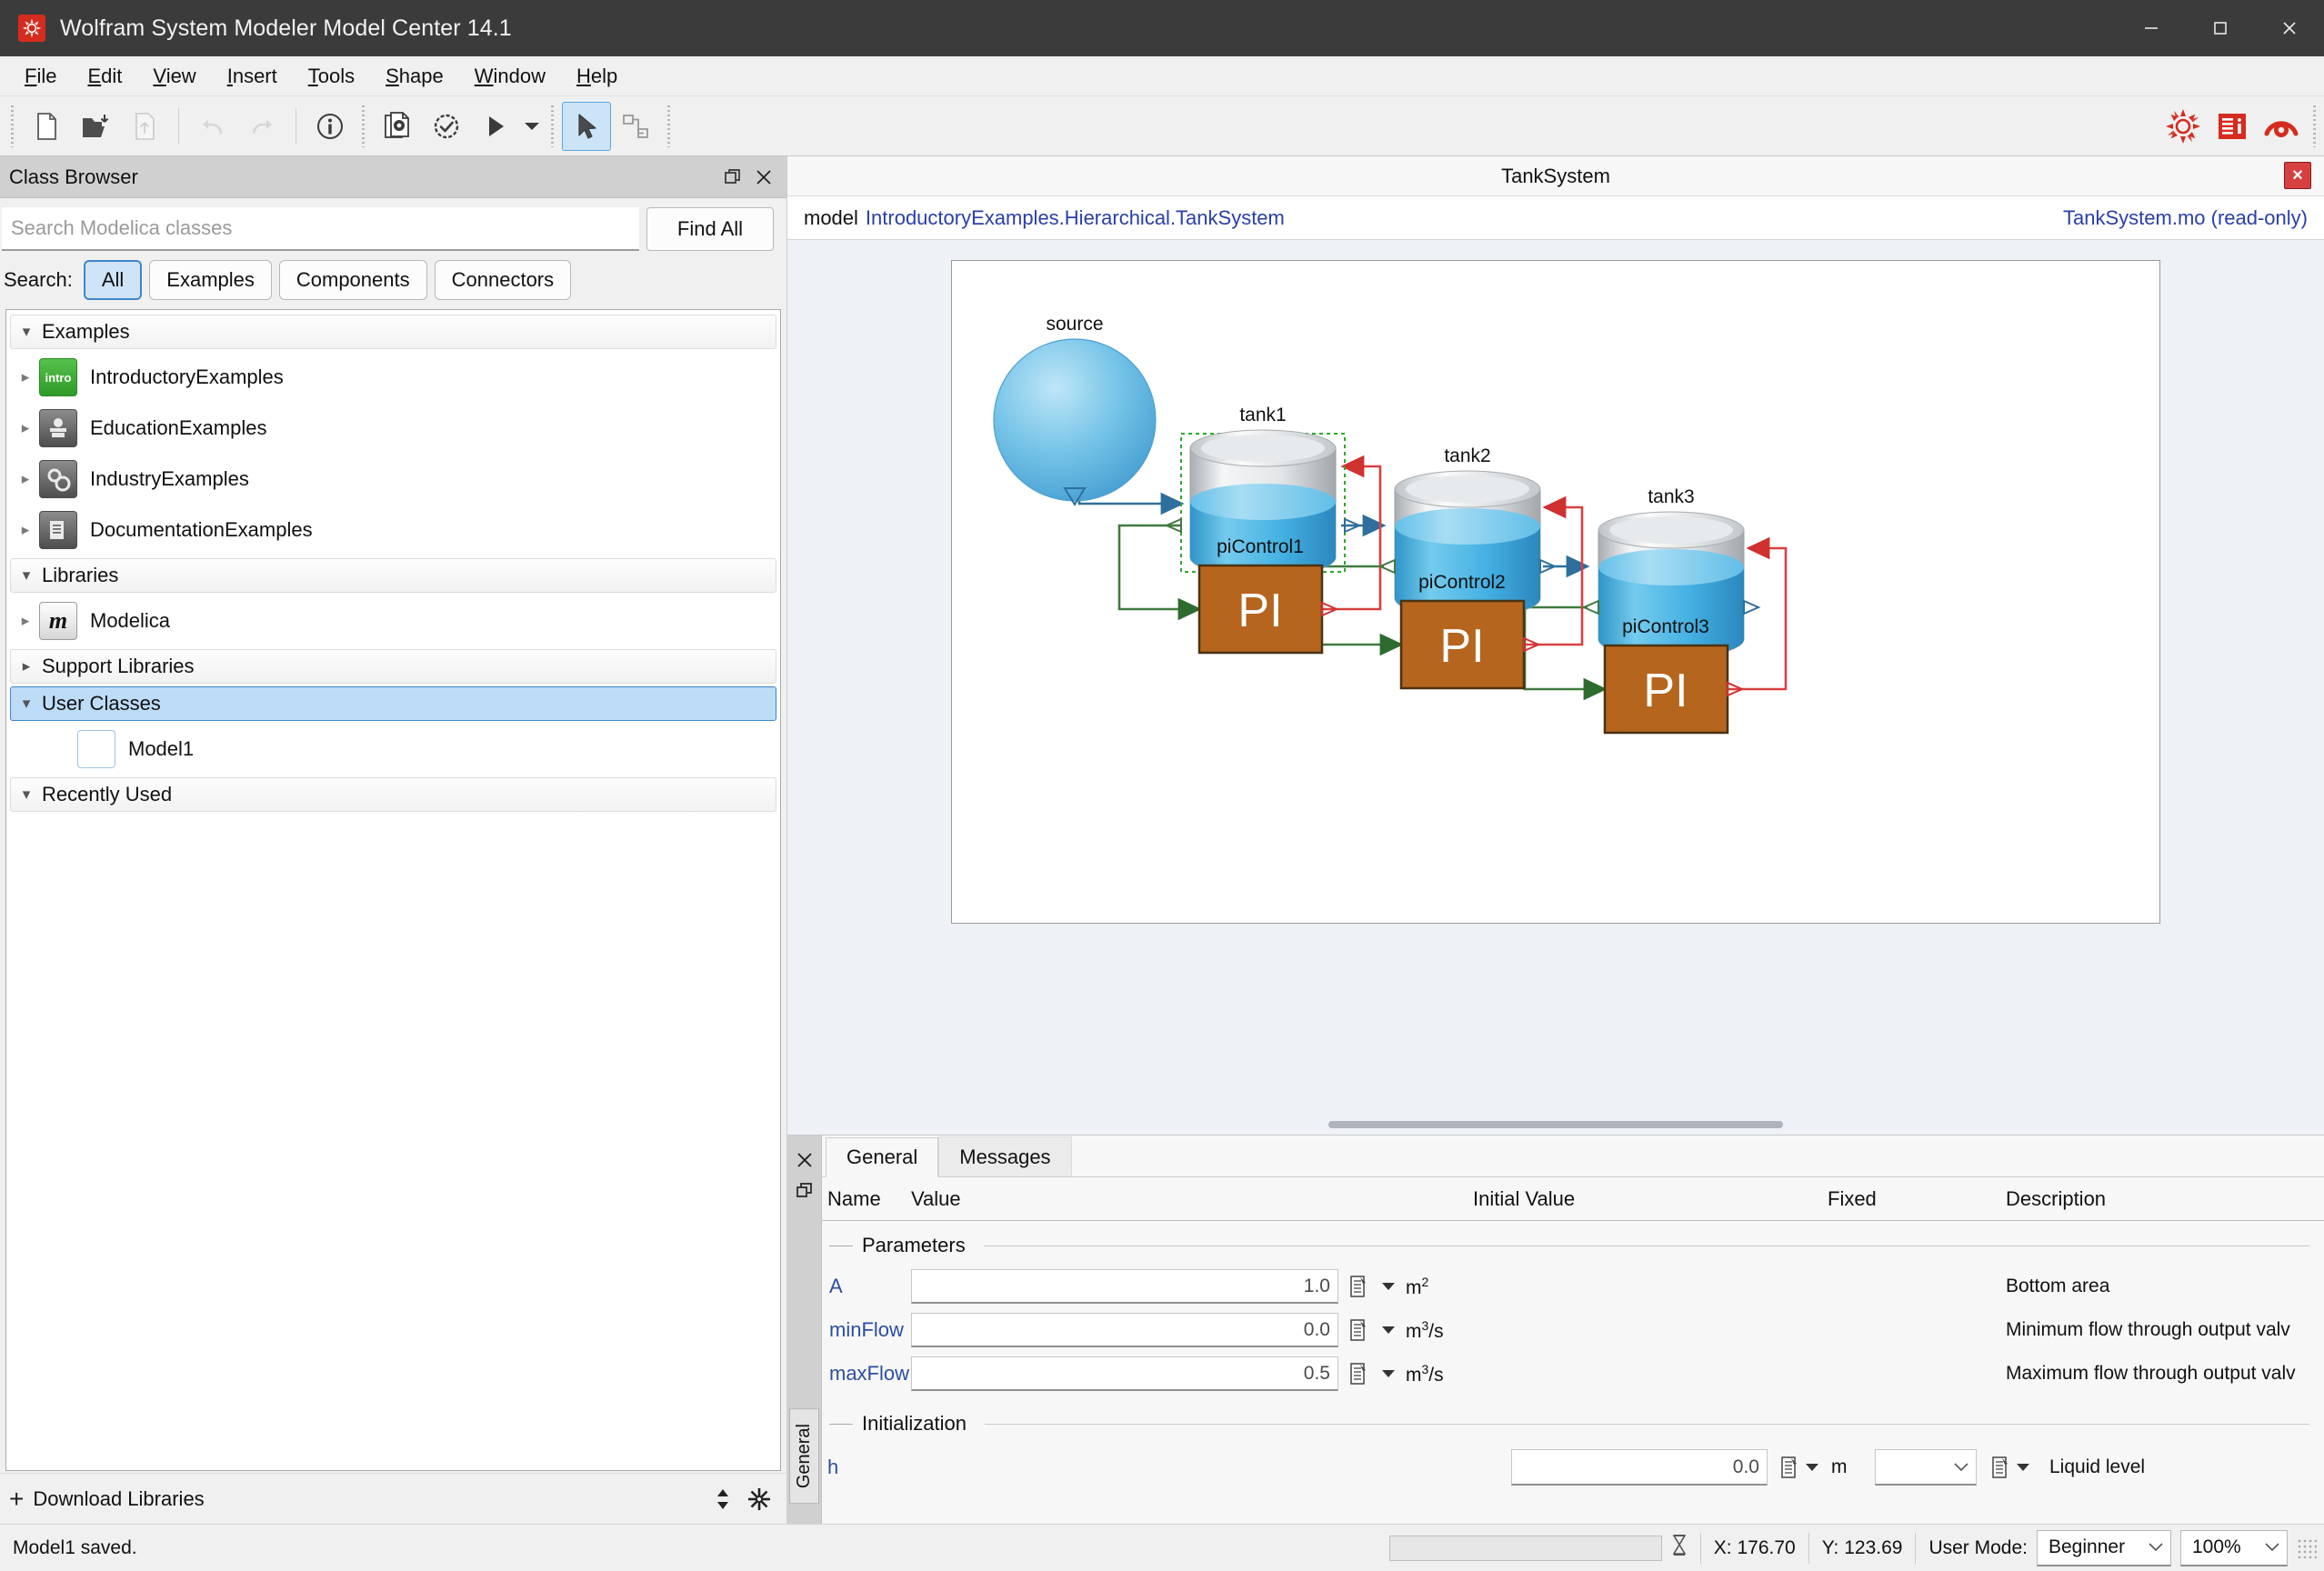  Describe the element at coordinates (1640, 1467) in the screenshot. I see `initial-value-input-h` at that location.